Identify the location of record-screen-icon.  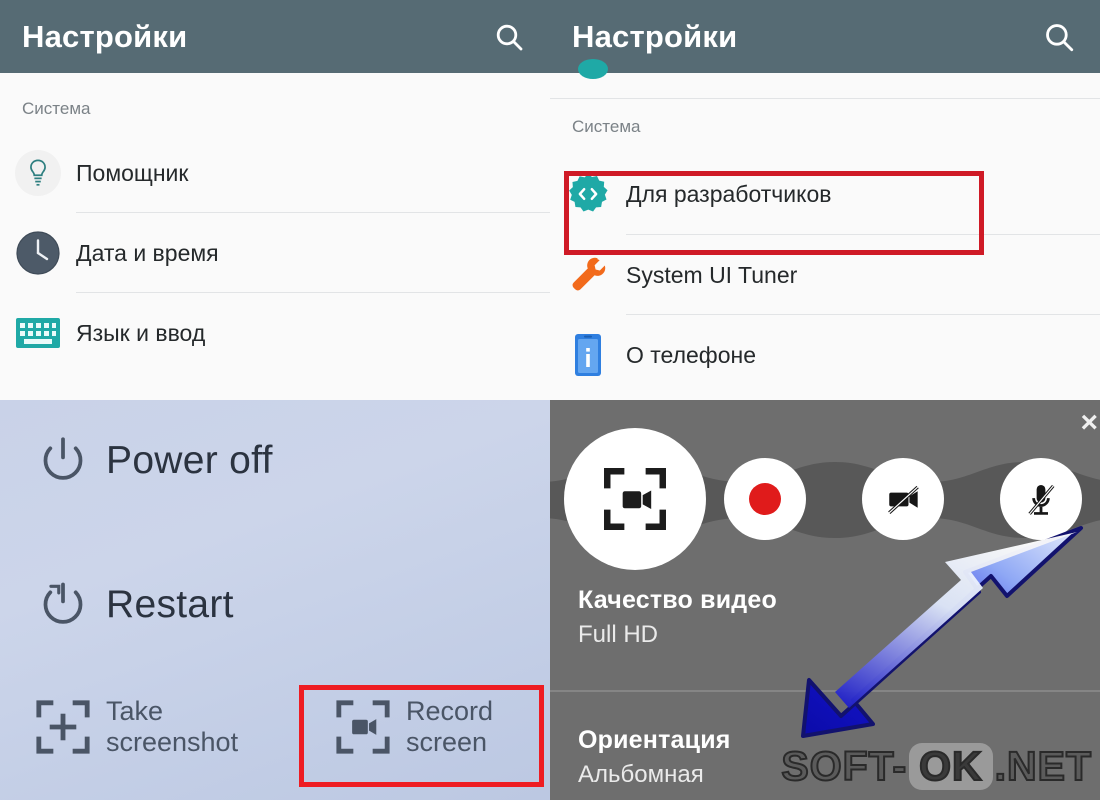
(363, 727).